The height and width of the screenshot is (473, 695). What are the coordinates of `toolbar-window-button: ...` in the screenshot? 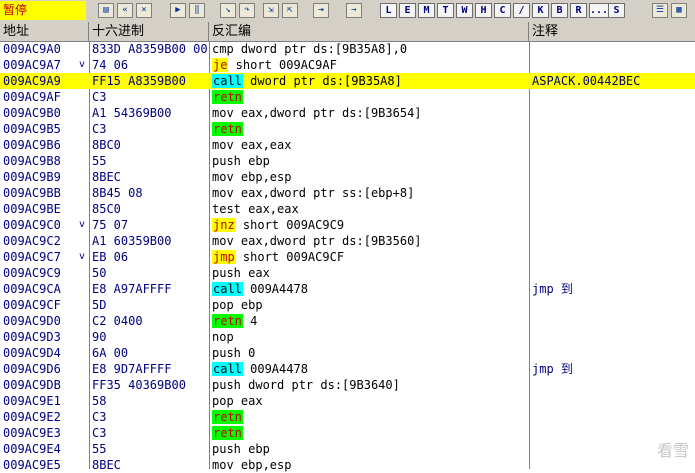 It's located at (599, 10).